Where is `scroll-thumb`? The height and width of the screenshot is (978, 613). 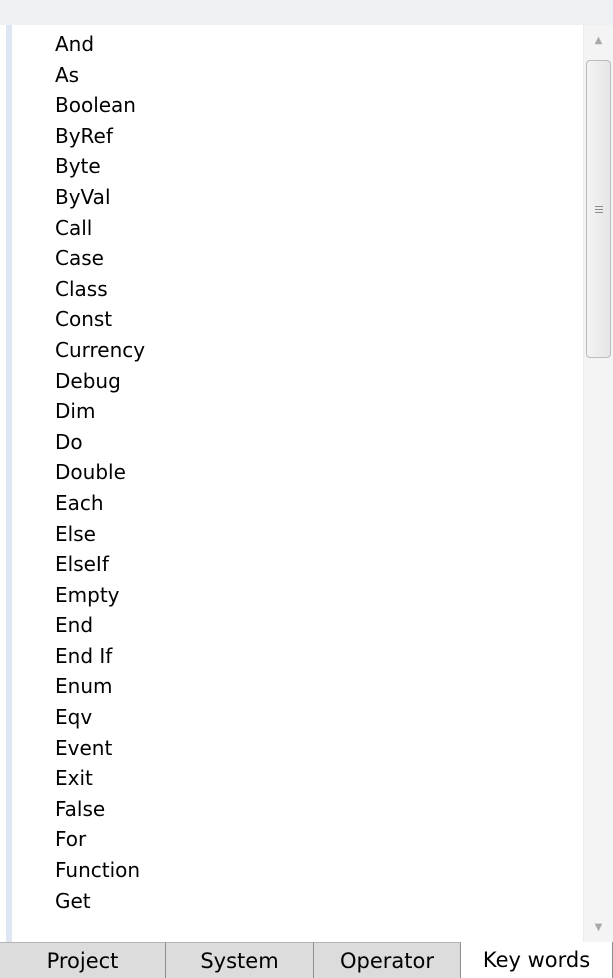 scroll-thumb is located at coordinates (598, 209).